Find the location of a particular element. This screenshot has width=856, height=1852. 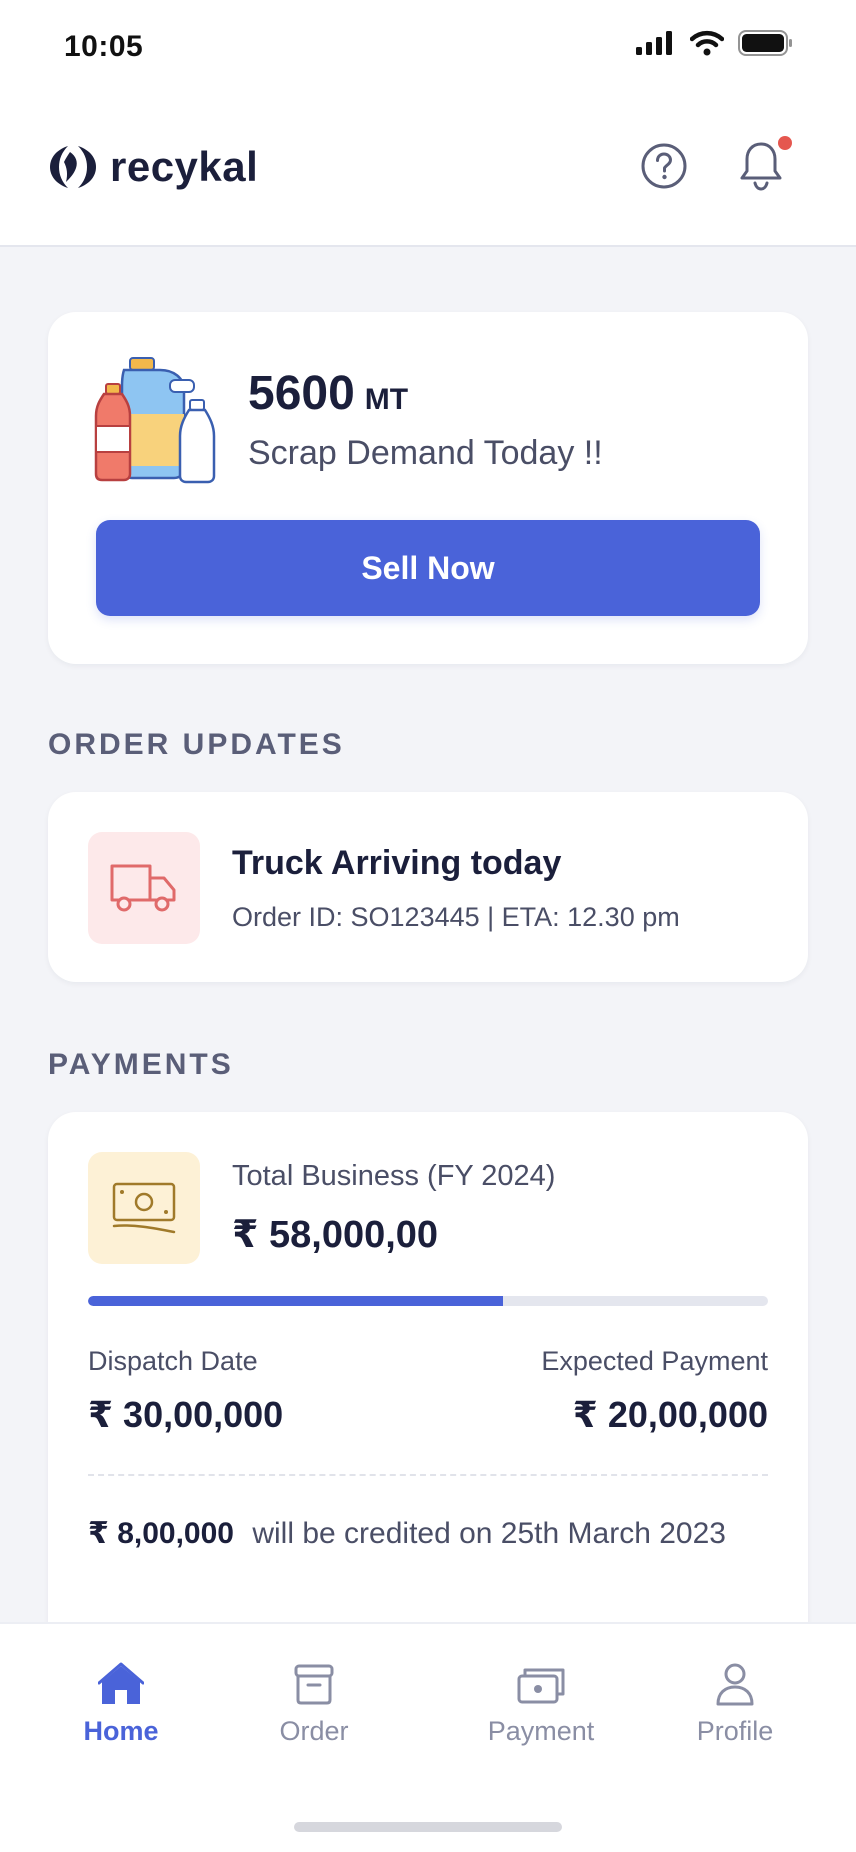

demand-number: 5600 is located at coordinates (301, 393).